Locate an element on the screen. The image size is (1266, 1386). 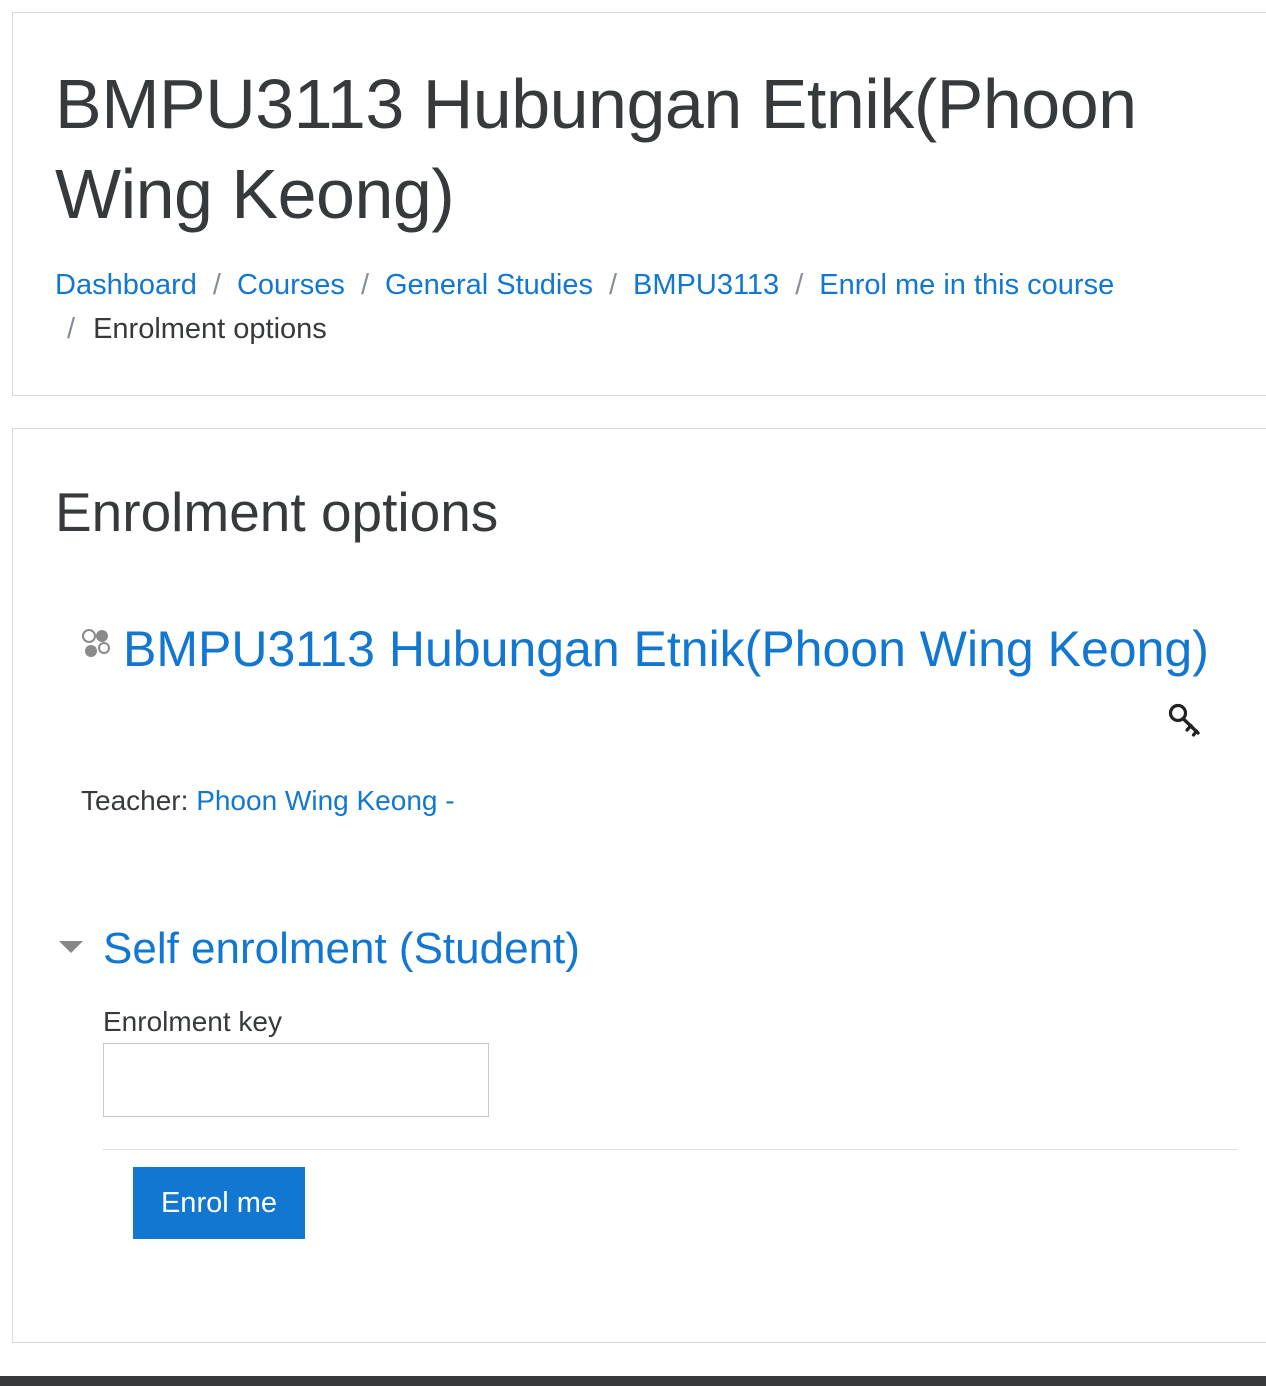
breadcrumb-link-course-code: BMPU3113 is located at coordinates (706, 285).